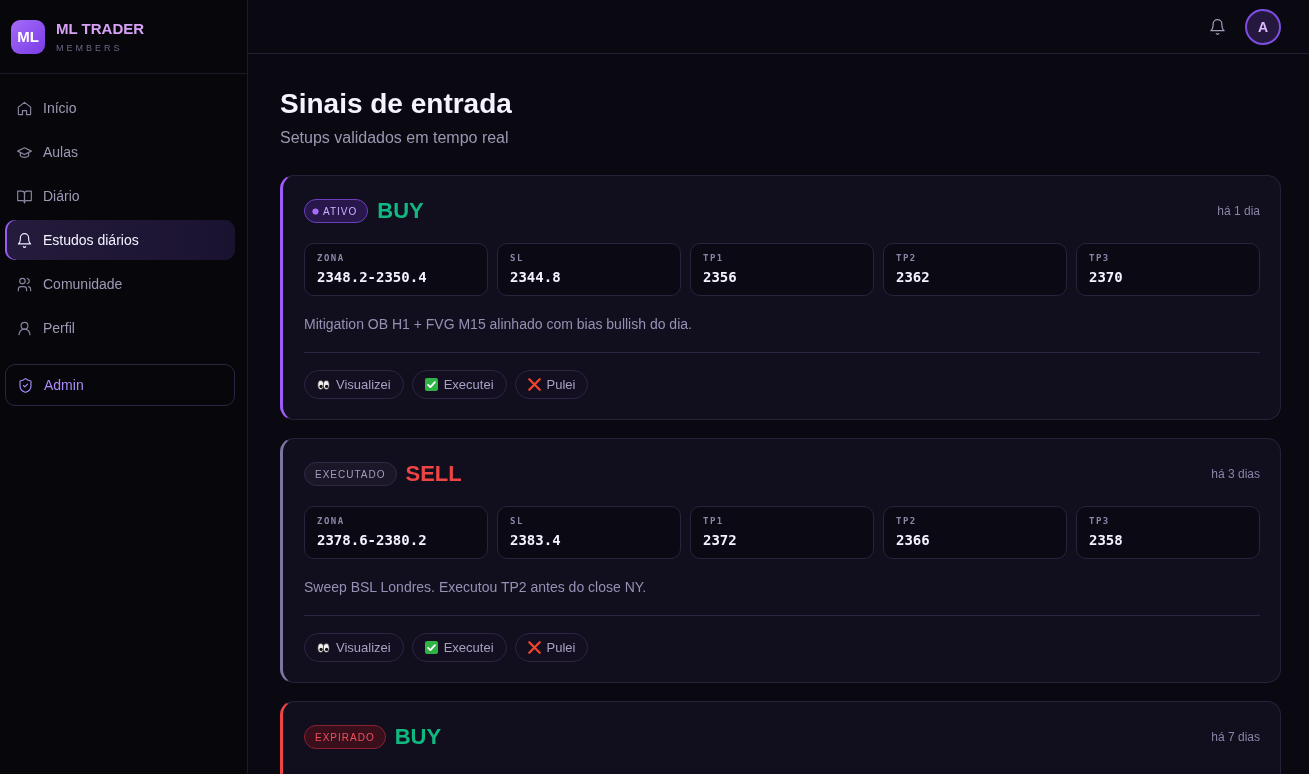 This screenshot has width=1309, height=774. I want to click on signal-description: Mitigation OB H1 + FVG M15 alinhado com bias bullish do dia., so click(498, 324).